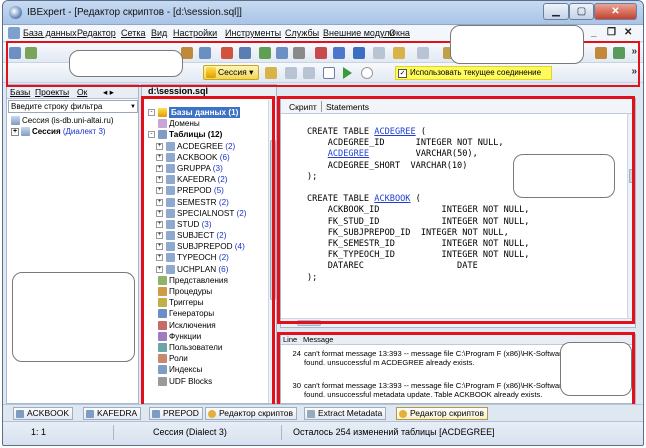 The height and width of the screenshot is (448, 646). Describe the element at coordinates (290, 339) in the screenshot. I see `col-line: Line` at that location.